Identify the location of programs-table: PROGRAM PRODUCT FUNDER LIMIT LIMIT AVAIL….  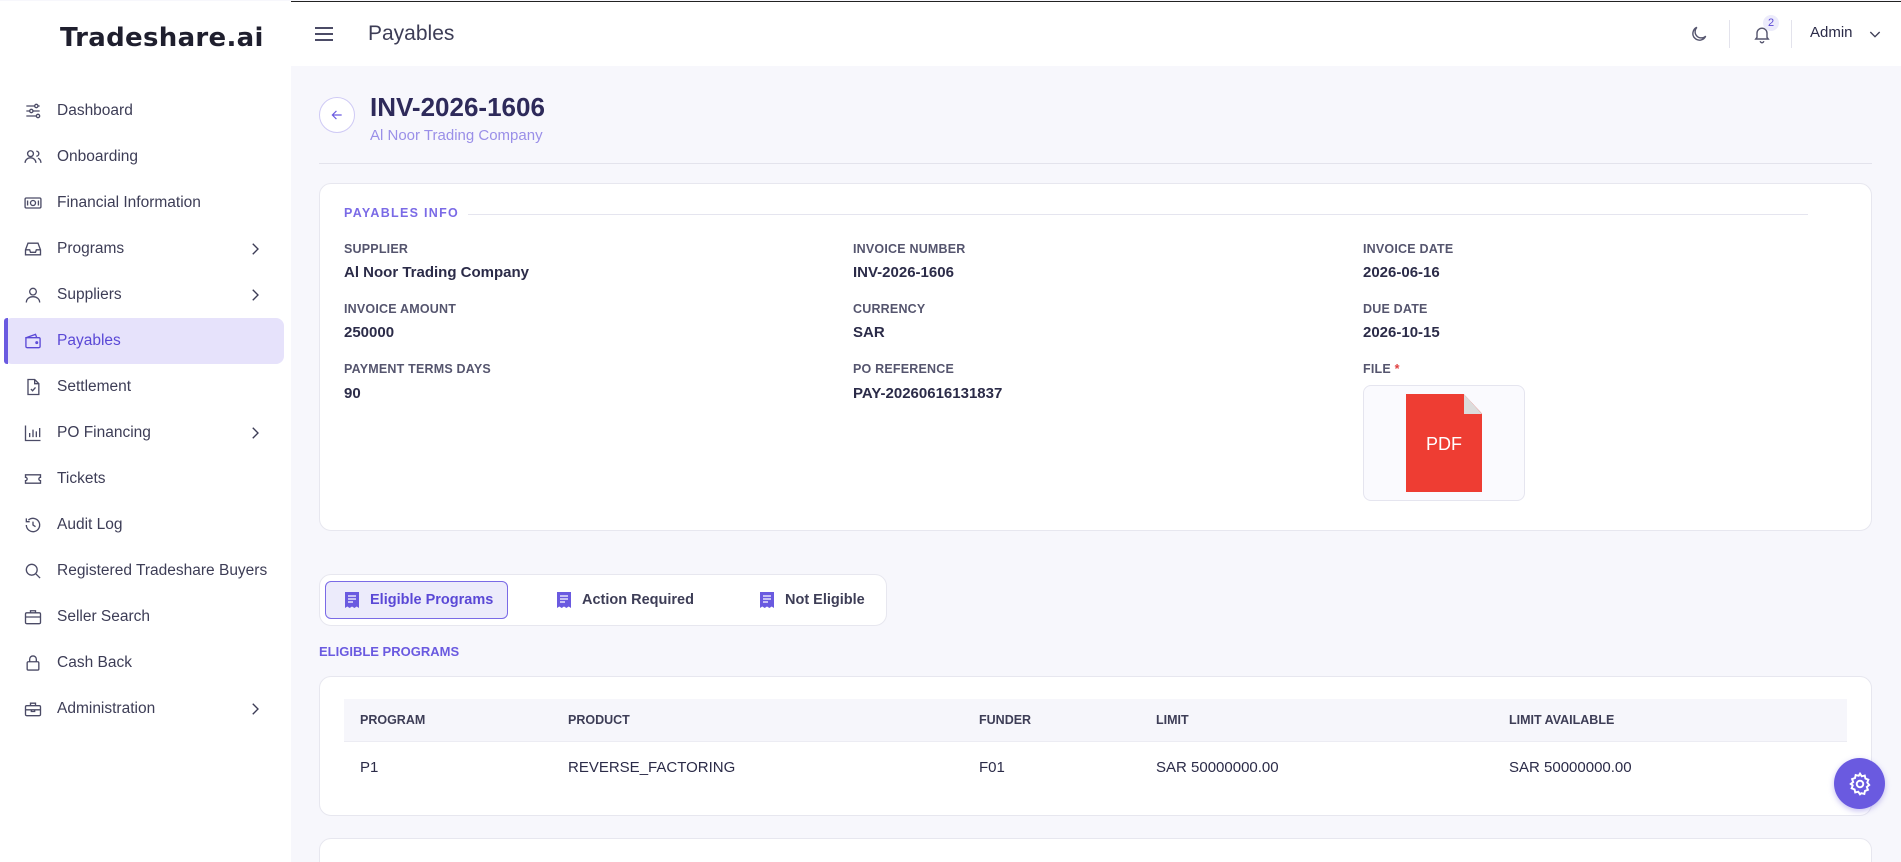
(1095, 746).